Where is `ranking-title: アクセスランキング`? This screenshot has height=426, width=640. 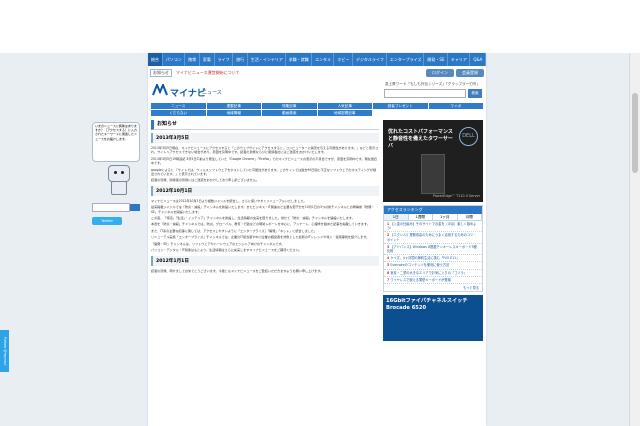 ranking-title: アクセスランキング is located at coordinates (433, 210).